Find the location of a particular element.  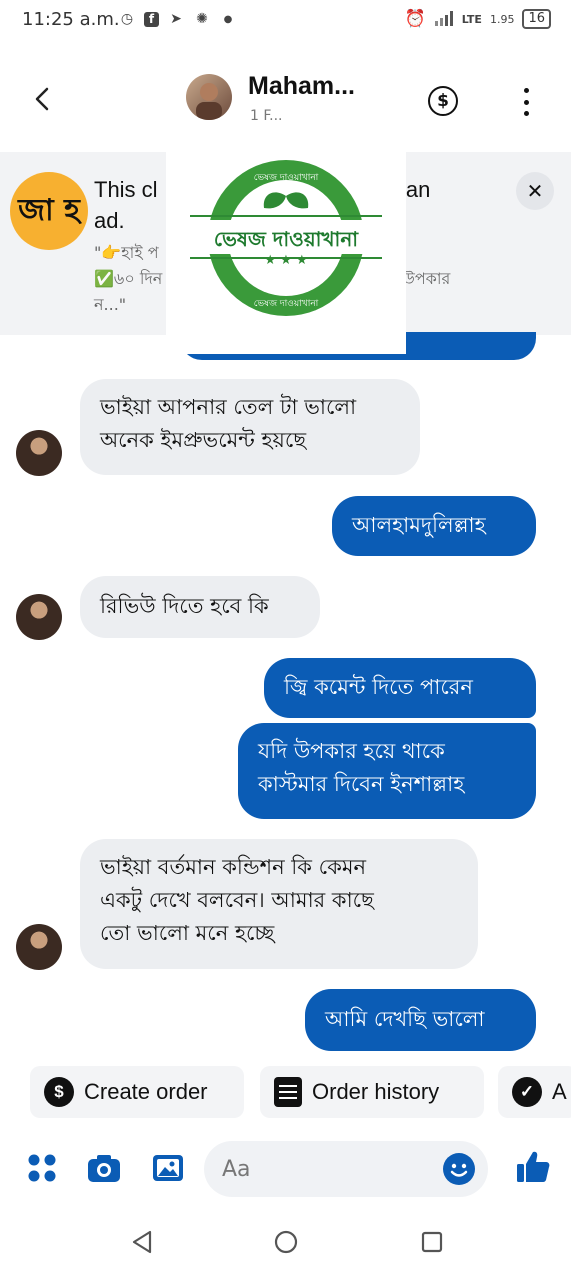

camera-icon is located at coordinates (104, 1168).